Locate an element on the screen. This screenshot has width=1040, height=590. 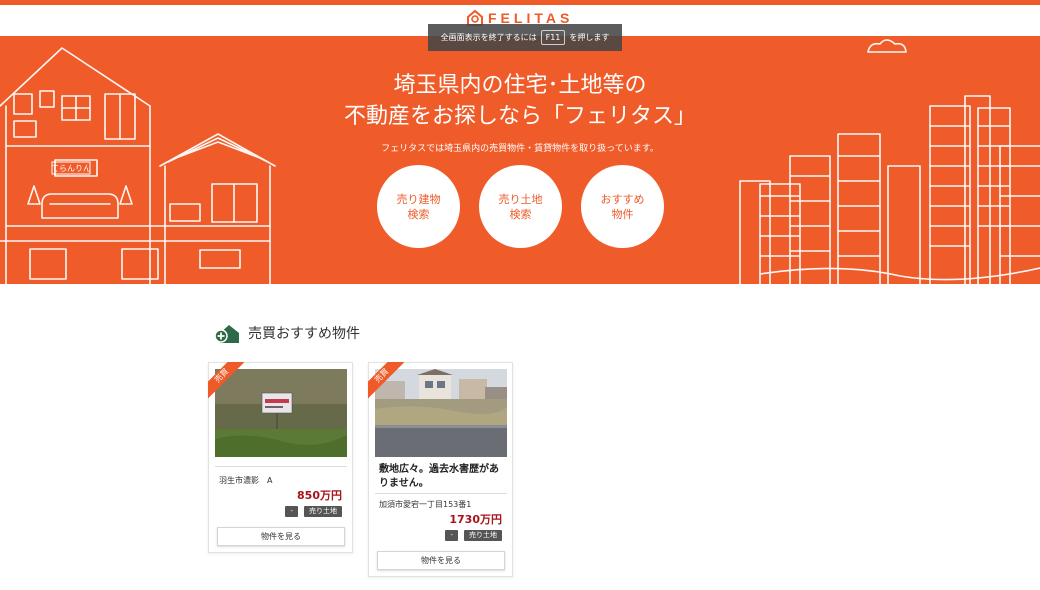
property-name: 加須市愛宕一丁目153番1 is located at coordinates (425, 504).